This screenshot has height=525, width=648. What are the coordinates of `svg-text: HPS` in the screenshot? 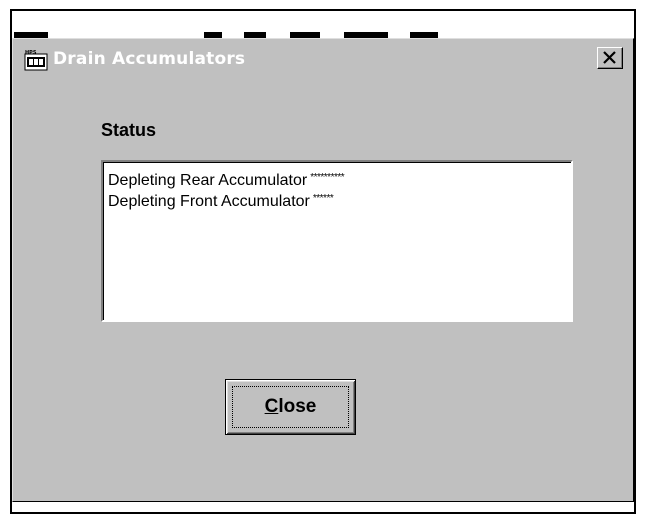 It's located at (31, 53).